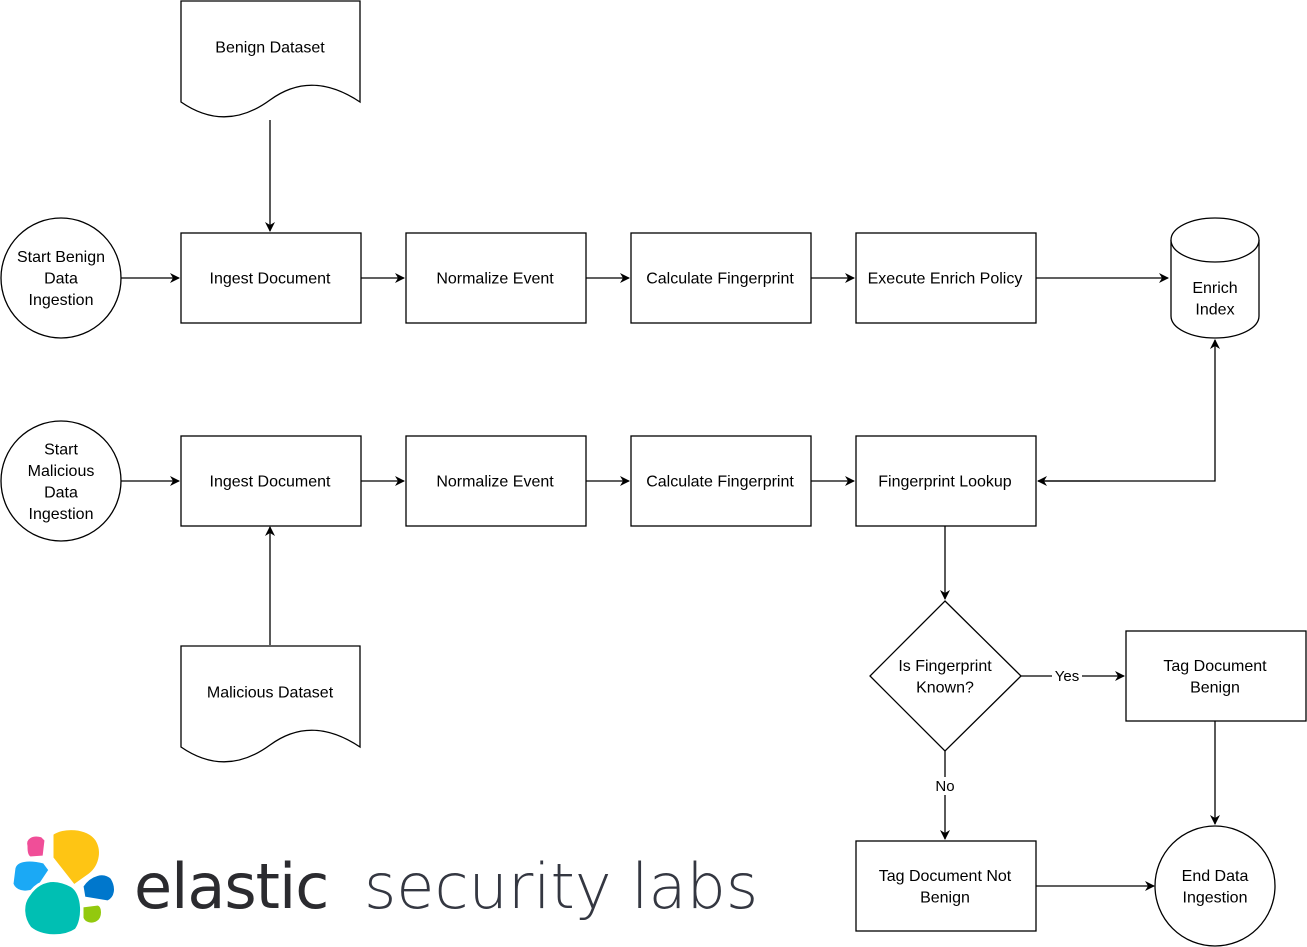 The width and height of the screenshot is (1307, 947). What do you see at coordinates (720, 279) in the screenshot?
I see `fingerprint-1-label: Calculate Fingerprint` at bounding box center [720, 279].